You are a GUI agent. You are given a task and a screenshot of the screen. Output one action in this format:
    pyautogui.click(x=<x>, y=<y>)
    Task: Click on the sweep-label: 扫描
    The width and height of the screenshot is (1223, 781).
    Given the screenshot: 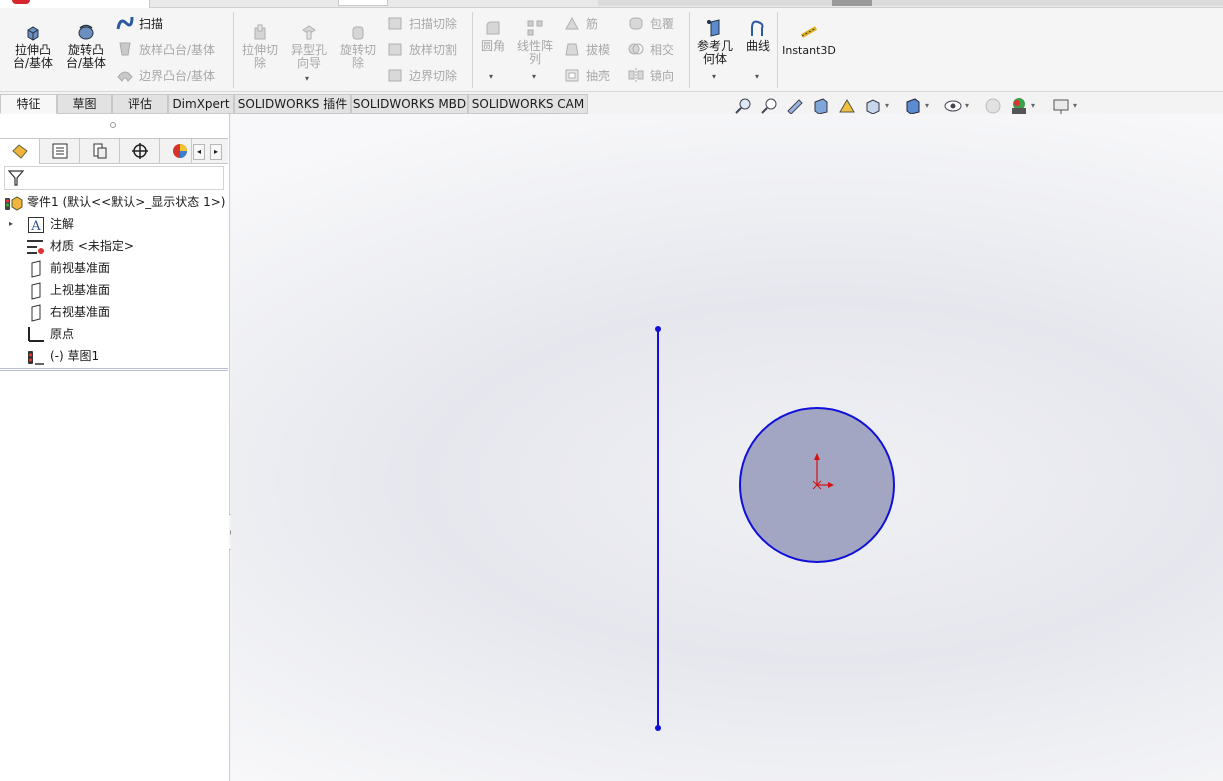 What is the action you would take?
    pyautogui.click(x=151, y=24)
    